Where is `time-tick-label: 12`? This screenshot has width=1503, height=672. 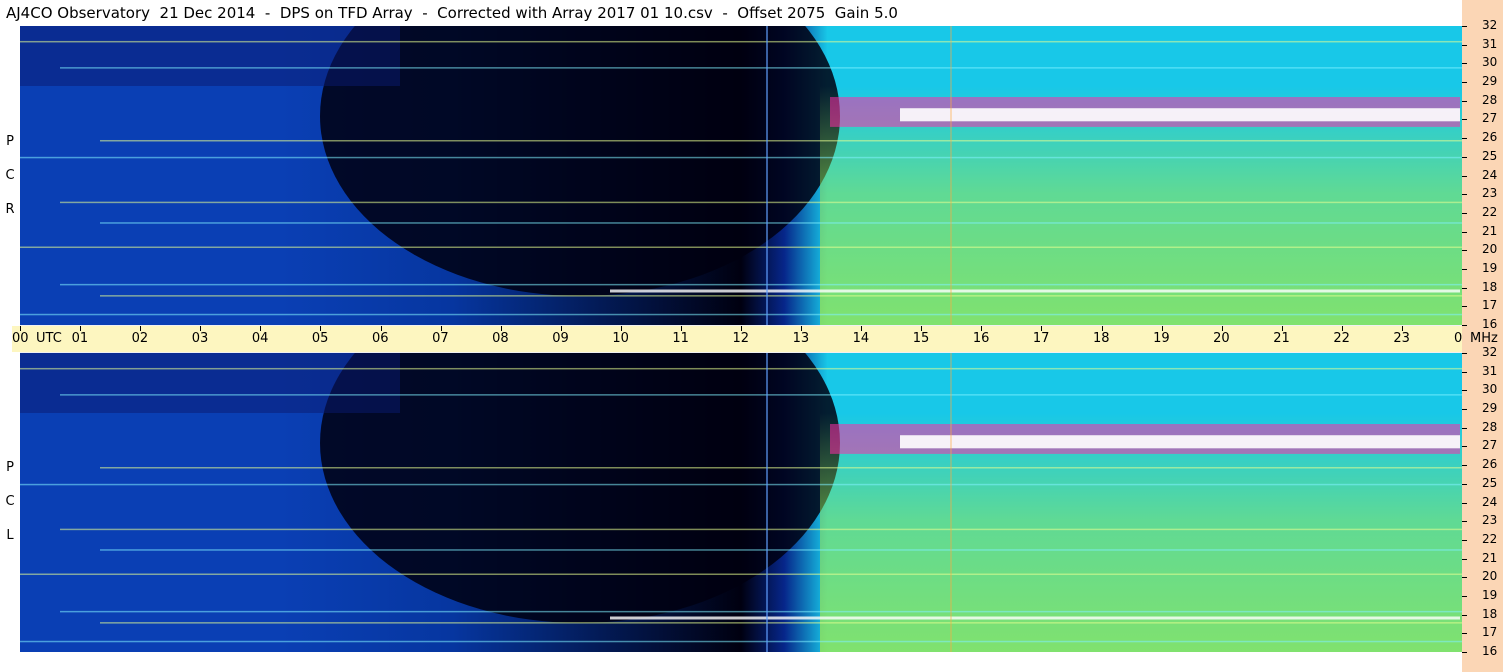
time-tick-label: 12 is located at coordinates (741, 338).